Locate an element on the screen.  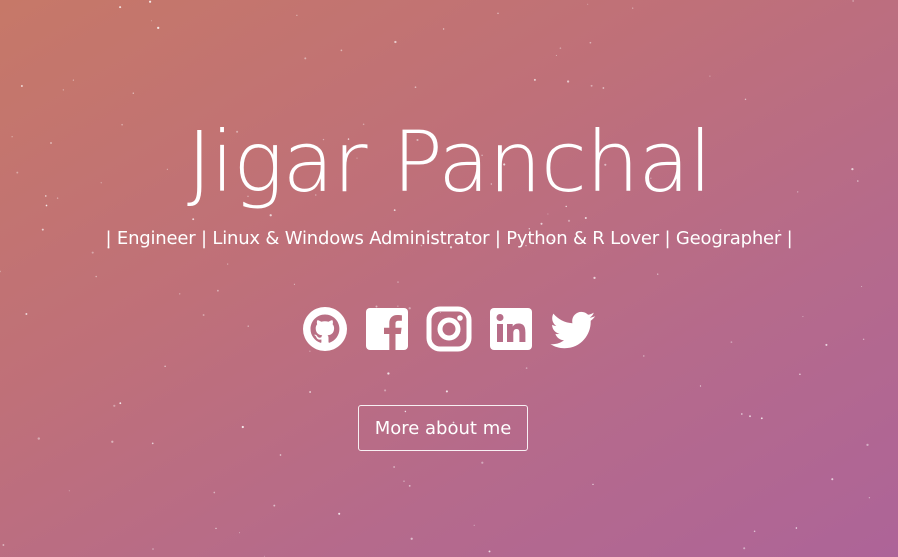
linkedin-icon is located at coordinates (511, 329).